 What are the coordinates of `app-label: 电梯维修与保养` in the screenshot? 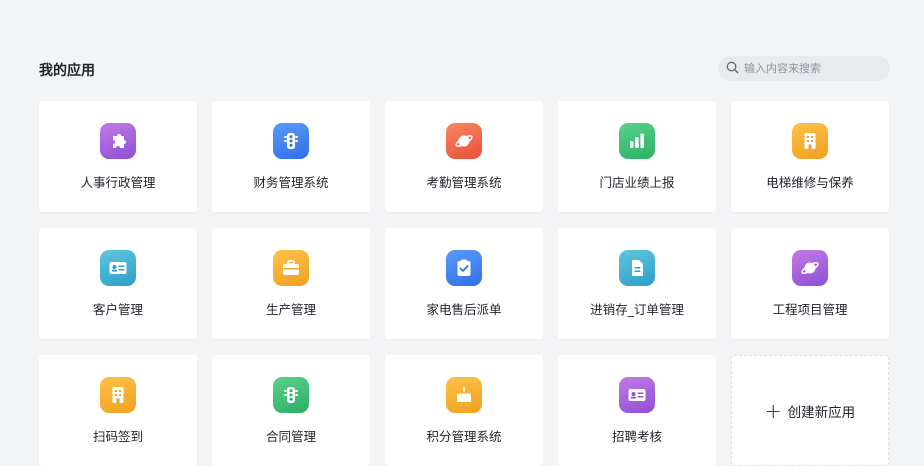 It's located at (810, 182).